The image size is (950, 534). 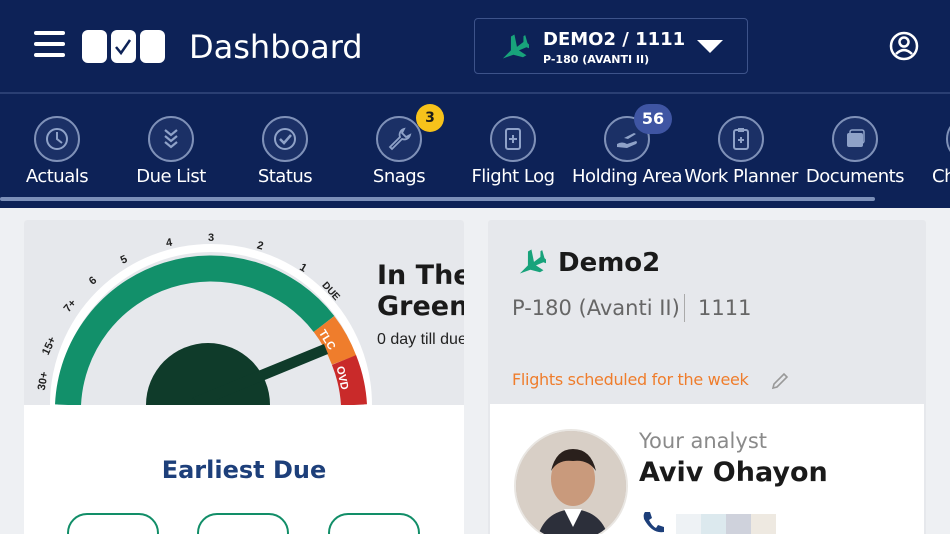 What do you see at coordinates (513, 176) in the screenshot?
I see `nav-label: Flight Log` at bounding box center [513, 176].